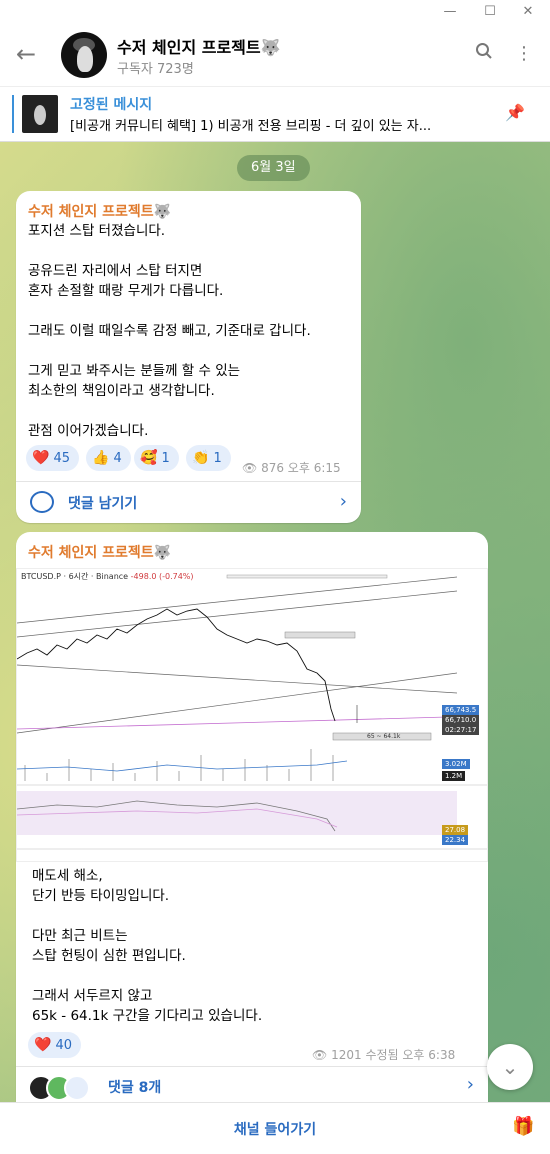  Describe the element at coordinates (273, 168) in the screenshot. I see `date-separator: 6월 3일` at that location.